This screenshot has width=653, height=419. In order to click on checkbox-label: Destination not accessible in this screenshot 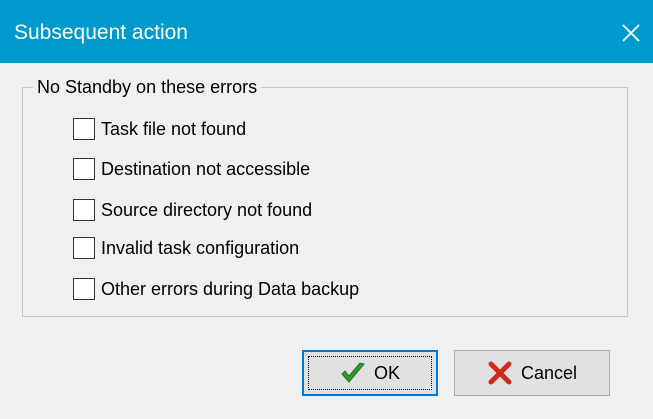, I will do `click(206, 169)`.